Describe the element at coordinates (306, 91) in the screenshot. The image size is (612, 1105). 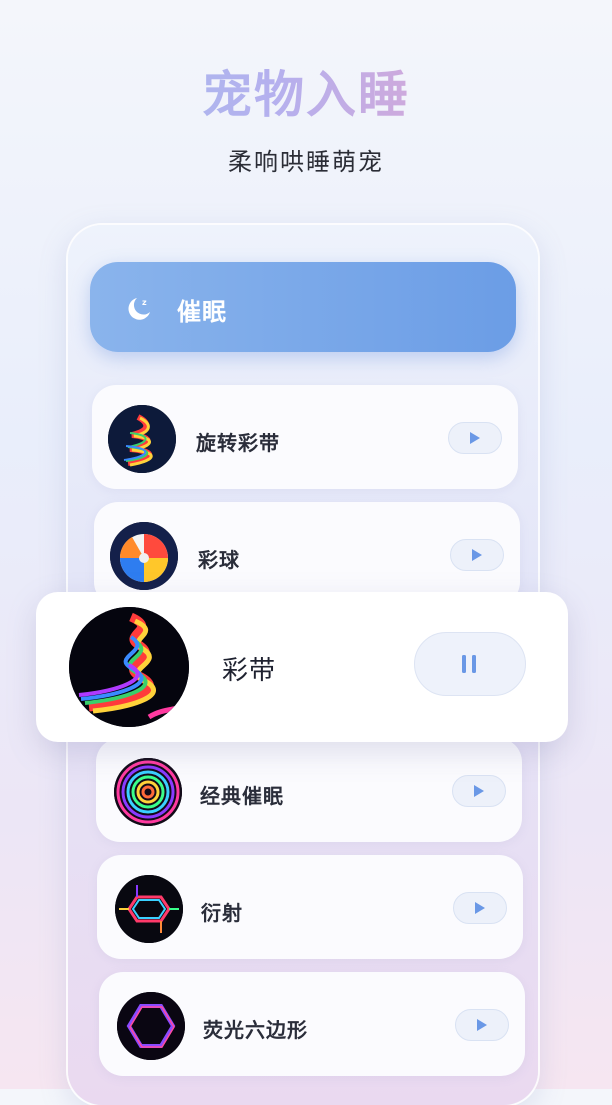
I see `page-title: 宠物入睡` at that location.